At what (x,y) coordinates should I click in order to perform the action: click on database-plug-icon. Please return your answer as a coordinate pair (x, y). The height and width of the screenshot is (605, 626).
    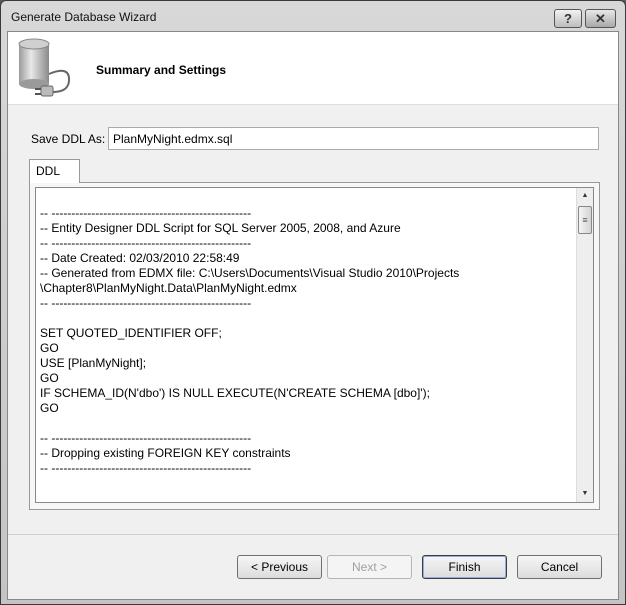
    Looking at the image, I should click on (44, 67).